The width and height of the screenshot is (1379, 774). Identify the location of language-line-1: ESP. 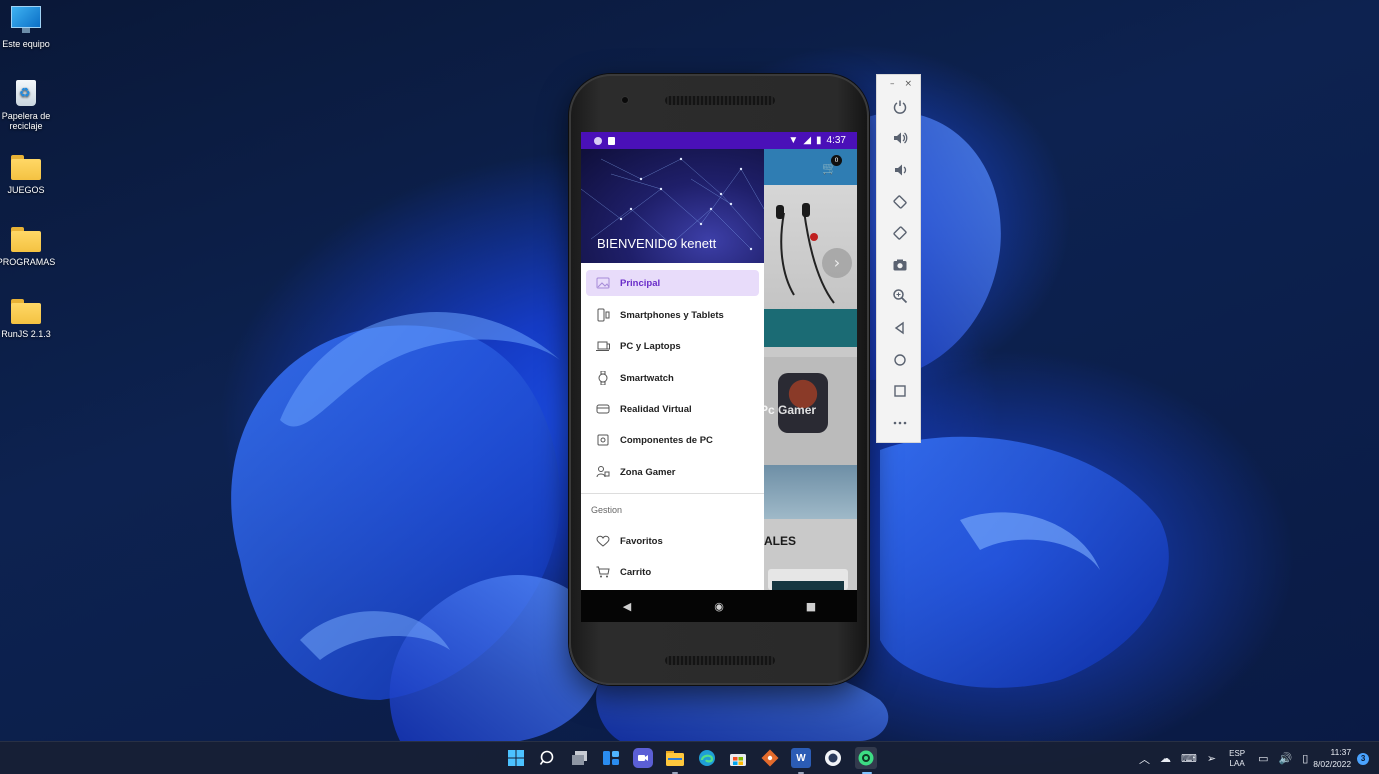
(1237, 753).